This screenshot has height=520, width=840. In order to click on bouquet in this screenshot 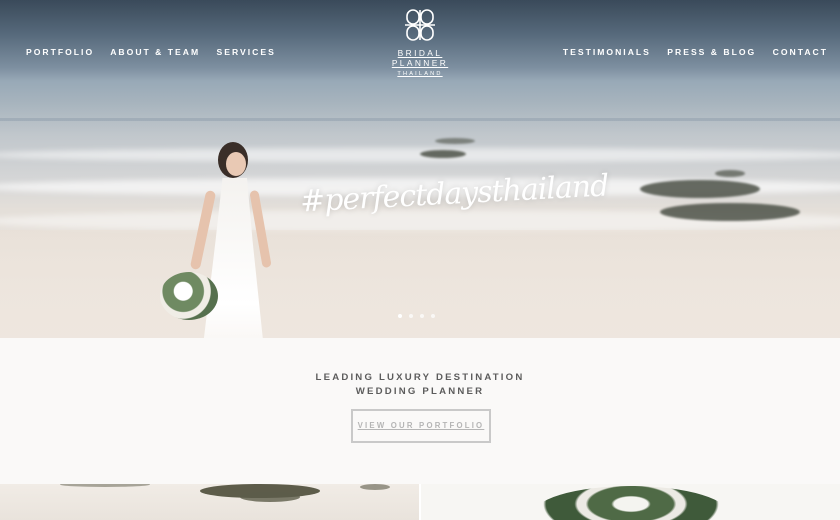, I will do `click(189, 296)`.